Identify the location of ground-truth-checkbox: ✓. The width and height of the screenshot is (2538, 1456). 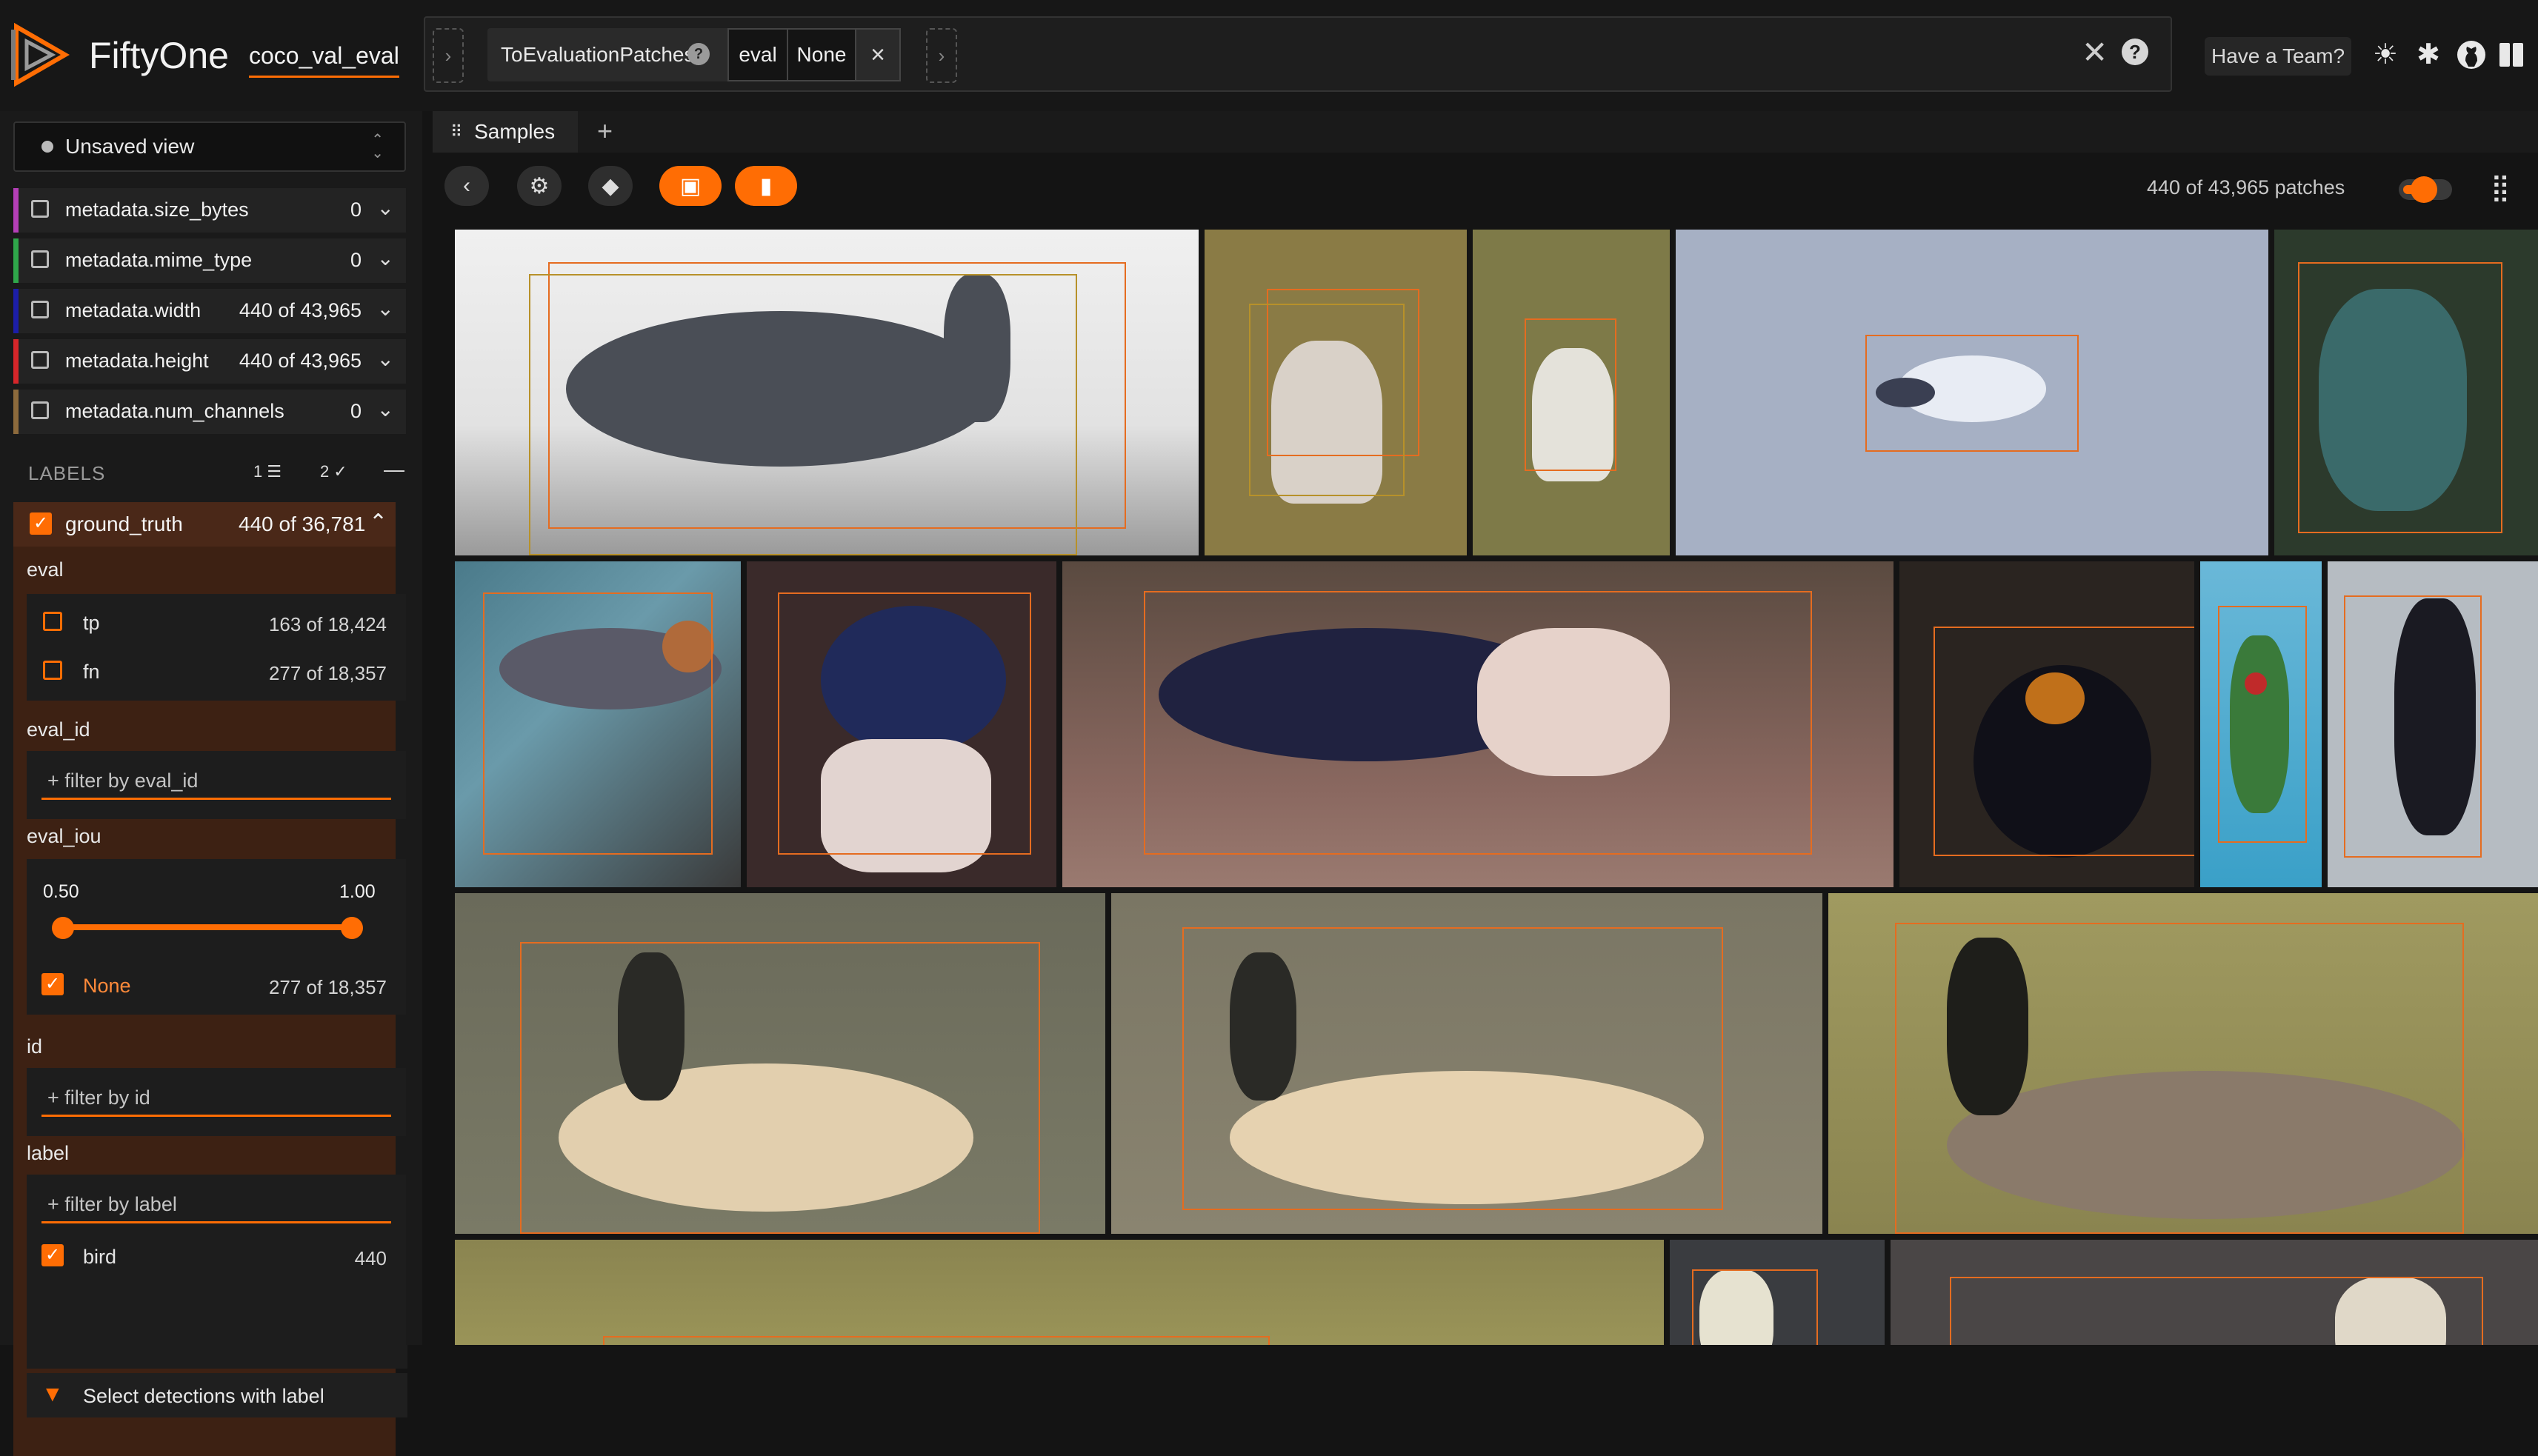
(41, 523).